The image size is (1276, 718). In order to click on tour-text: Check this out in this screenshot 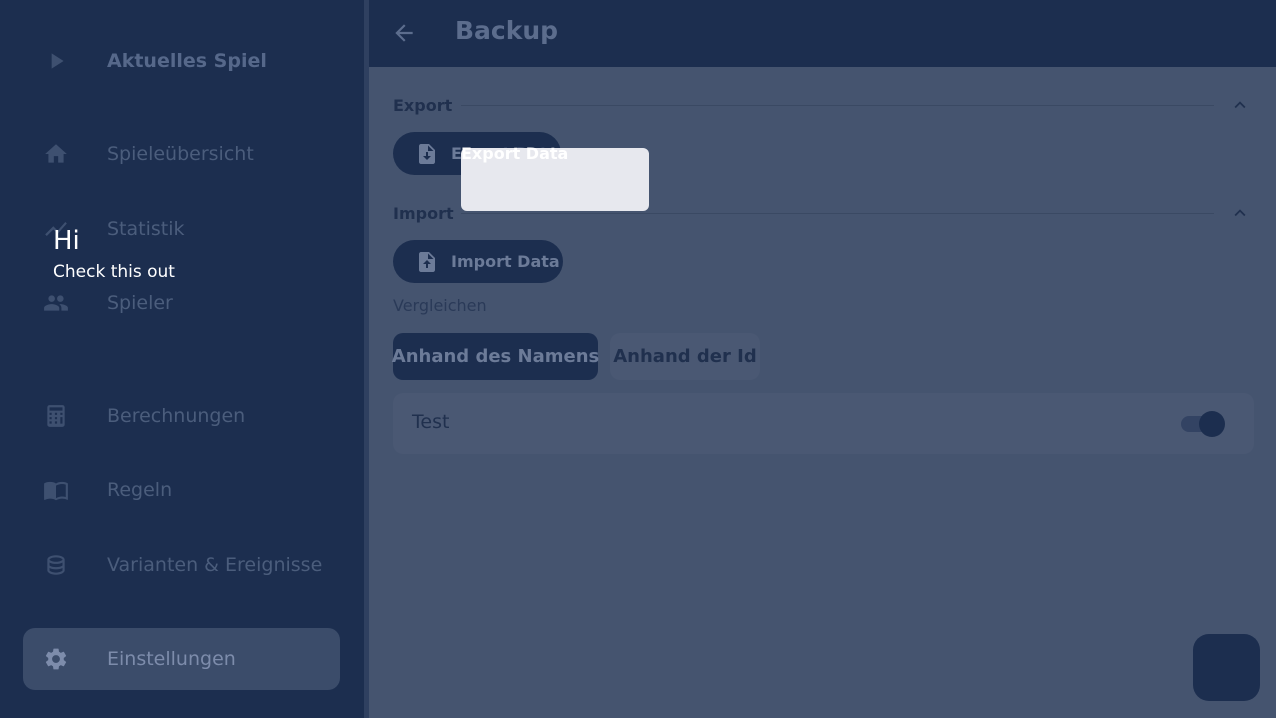, I will do `click(114, 272)`.